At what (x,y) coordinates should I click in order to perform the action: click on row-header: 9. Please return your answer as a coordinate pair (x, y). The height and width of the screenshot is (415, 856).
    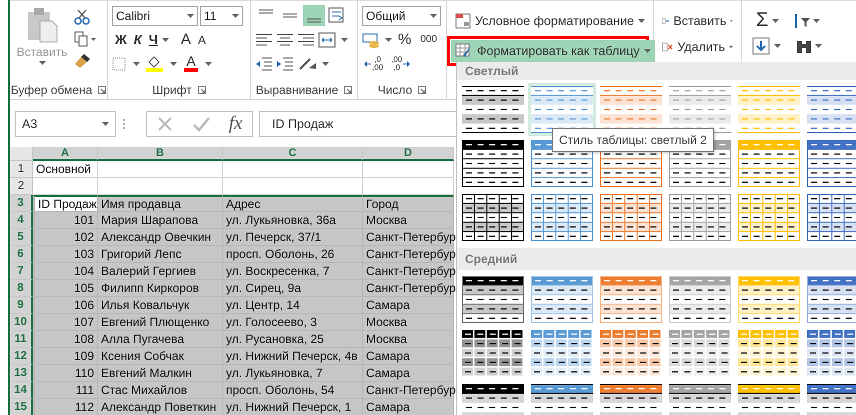
    Looking at the image, I should click on (21, 305).